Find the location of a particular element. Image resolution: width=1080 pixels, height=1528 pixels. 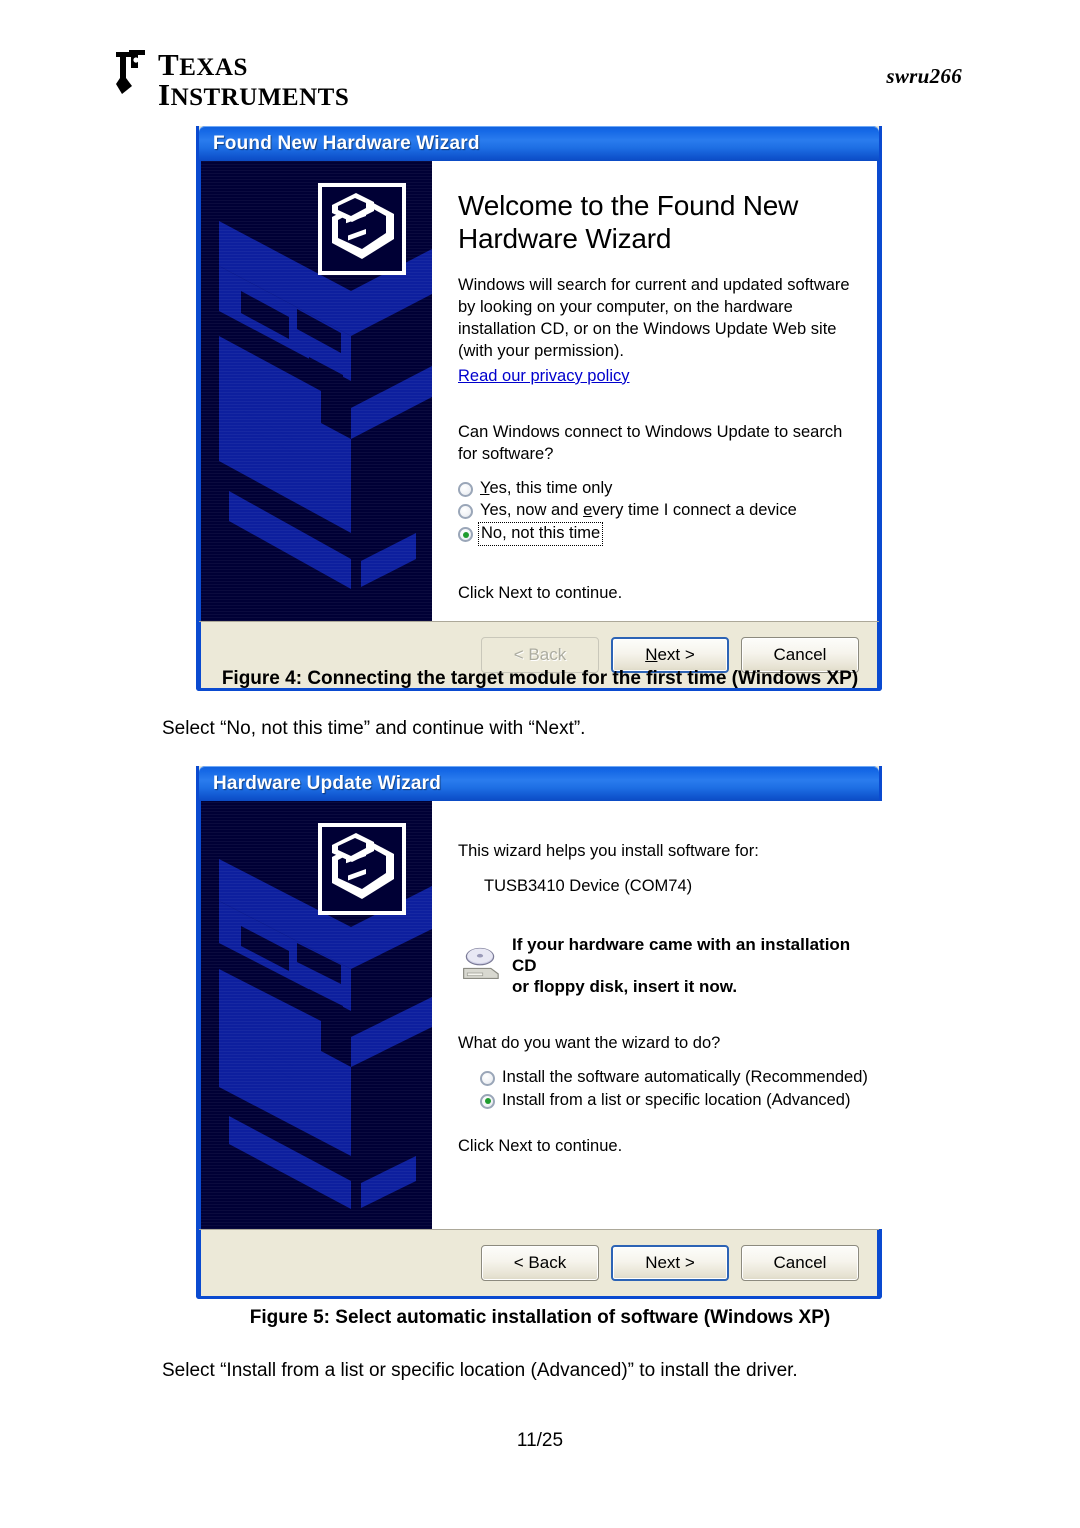

device-name: TUSB3410 Device (COM74) is located at coordinates (588, 885).